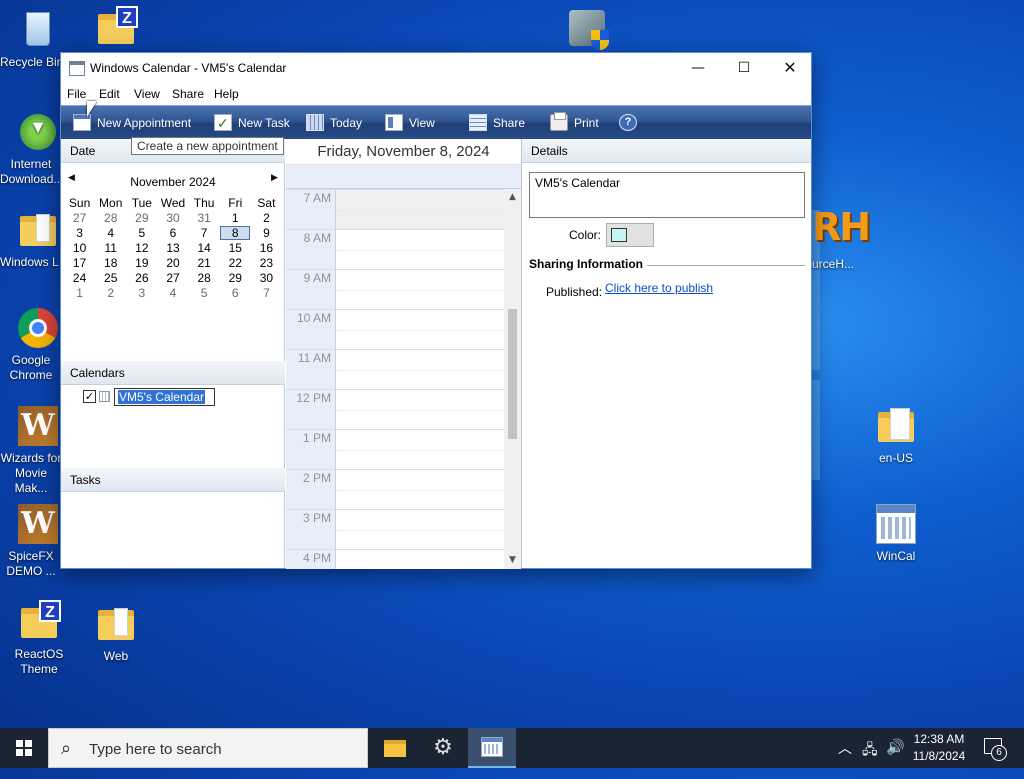  What do you see at coordinates (896, 435) in the screenshot?
I see `desktop-icon-en-us: en-US` at bounding box center [896, 435].